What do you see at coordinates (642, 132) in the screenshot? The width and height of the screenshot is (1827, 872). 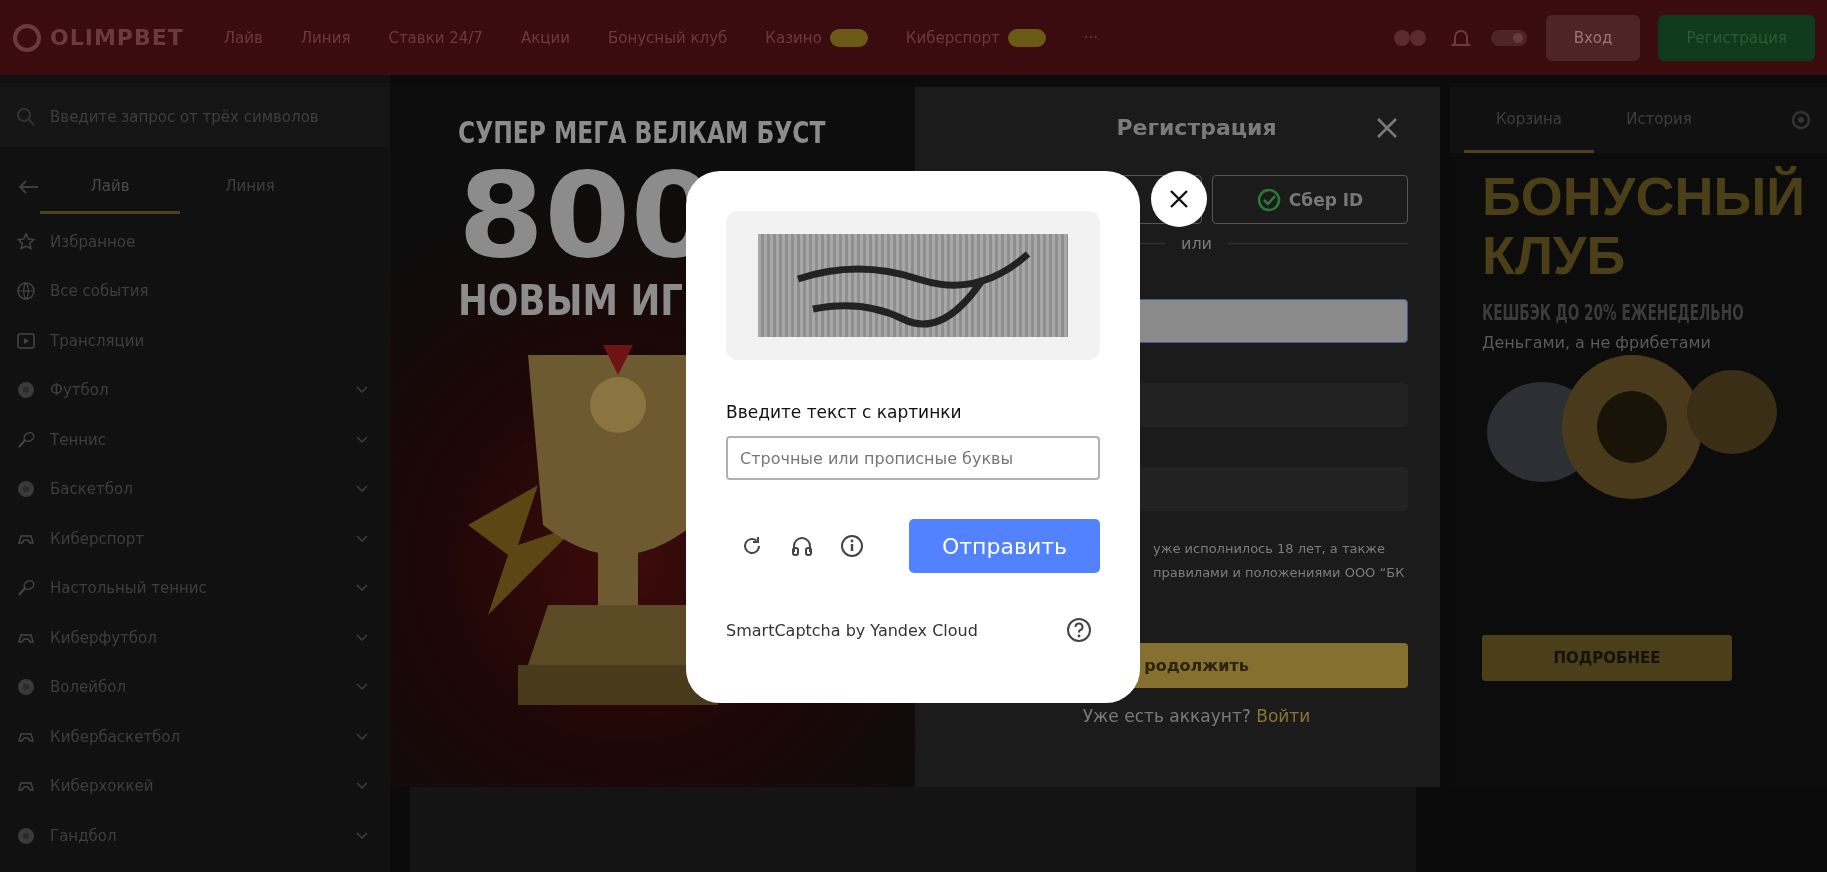 I see `promo-headline: СУПЕР МЕГА ВЕЛКАМ БУСТ` at bounding box center [642, 132].